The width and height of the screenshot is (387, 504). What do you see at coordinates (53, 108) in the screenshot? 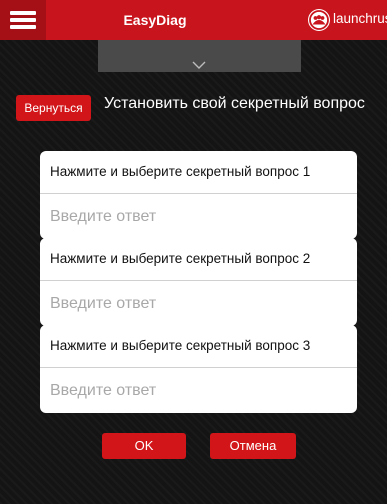
I see `back-button: Вернуться` at bounding box center [53, 108].